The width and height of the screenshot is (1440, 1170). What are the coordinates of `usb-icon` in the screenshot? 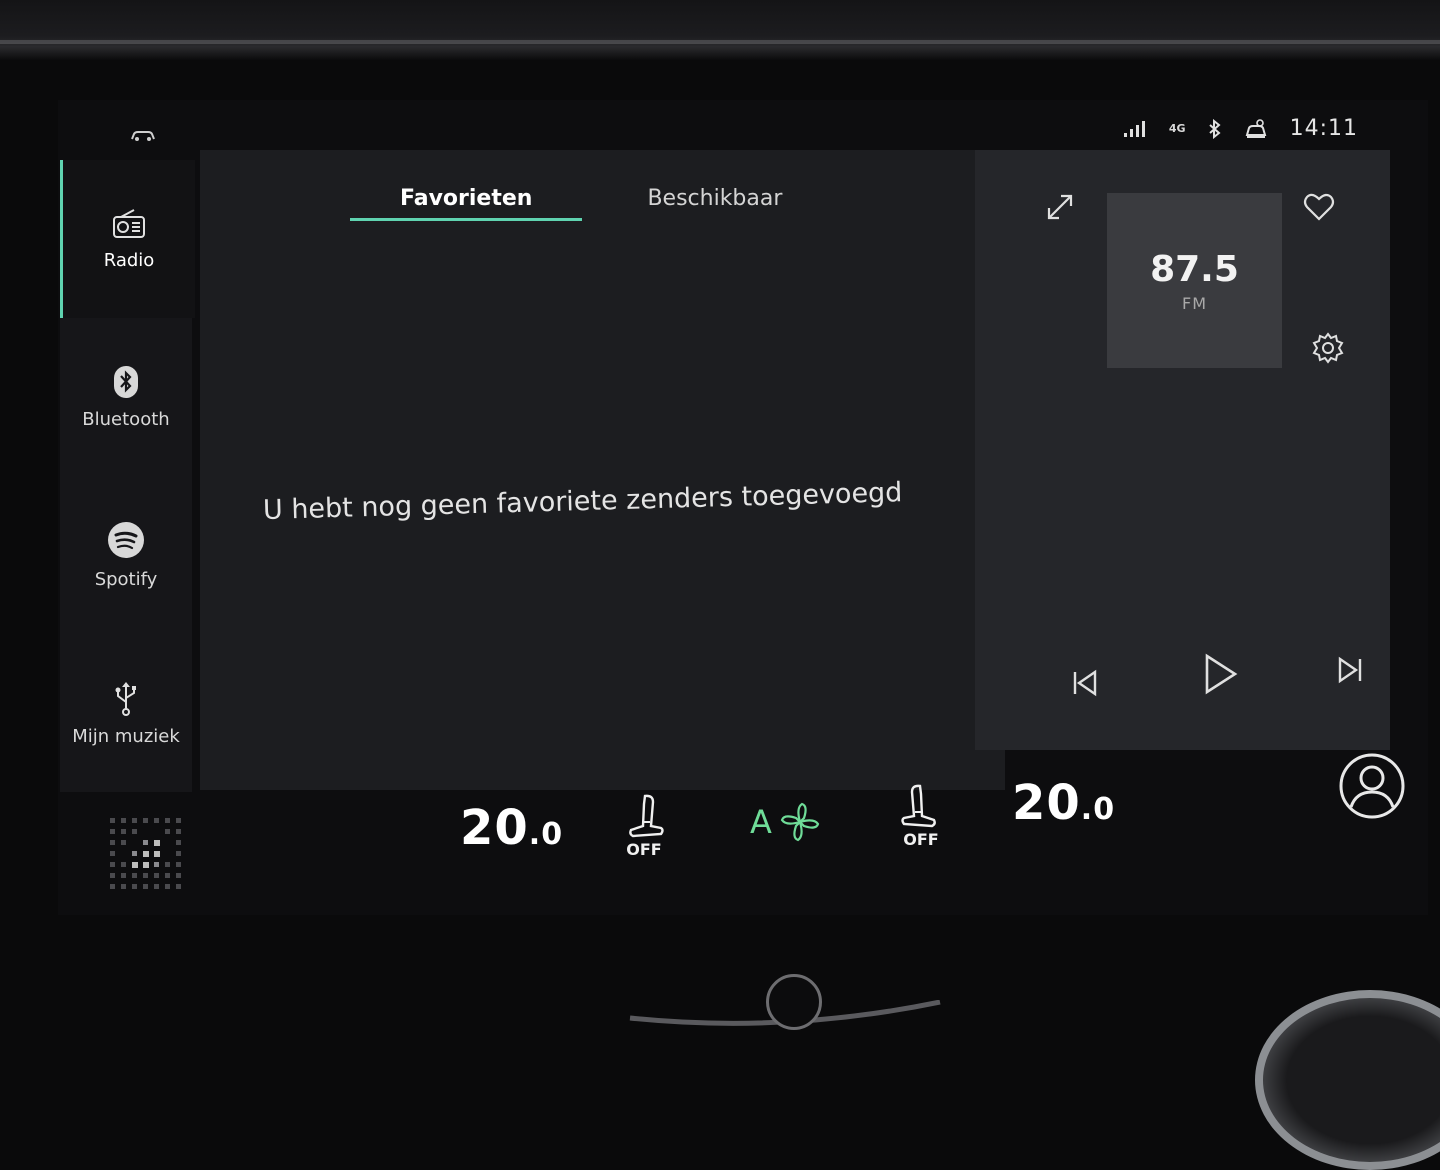 It's located at (125, 698).